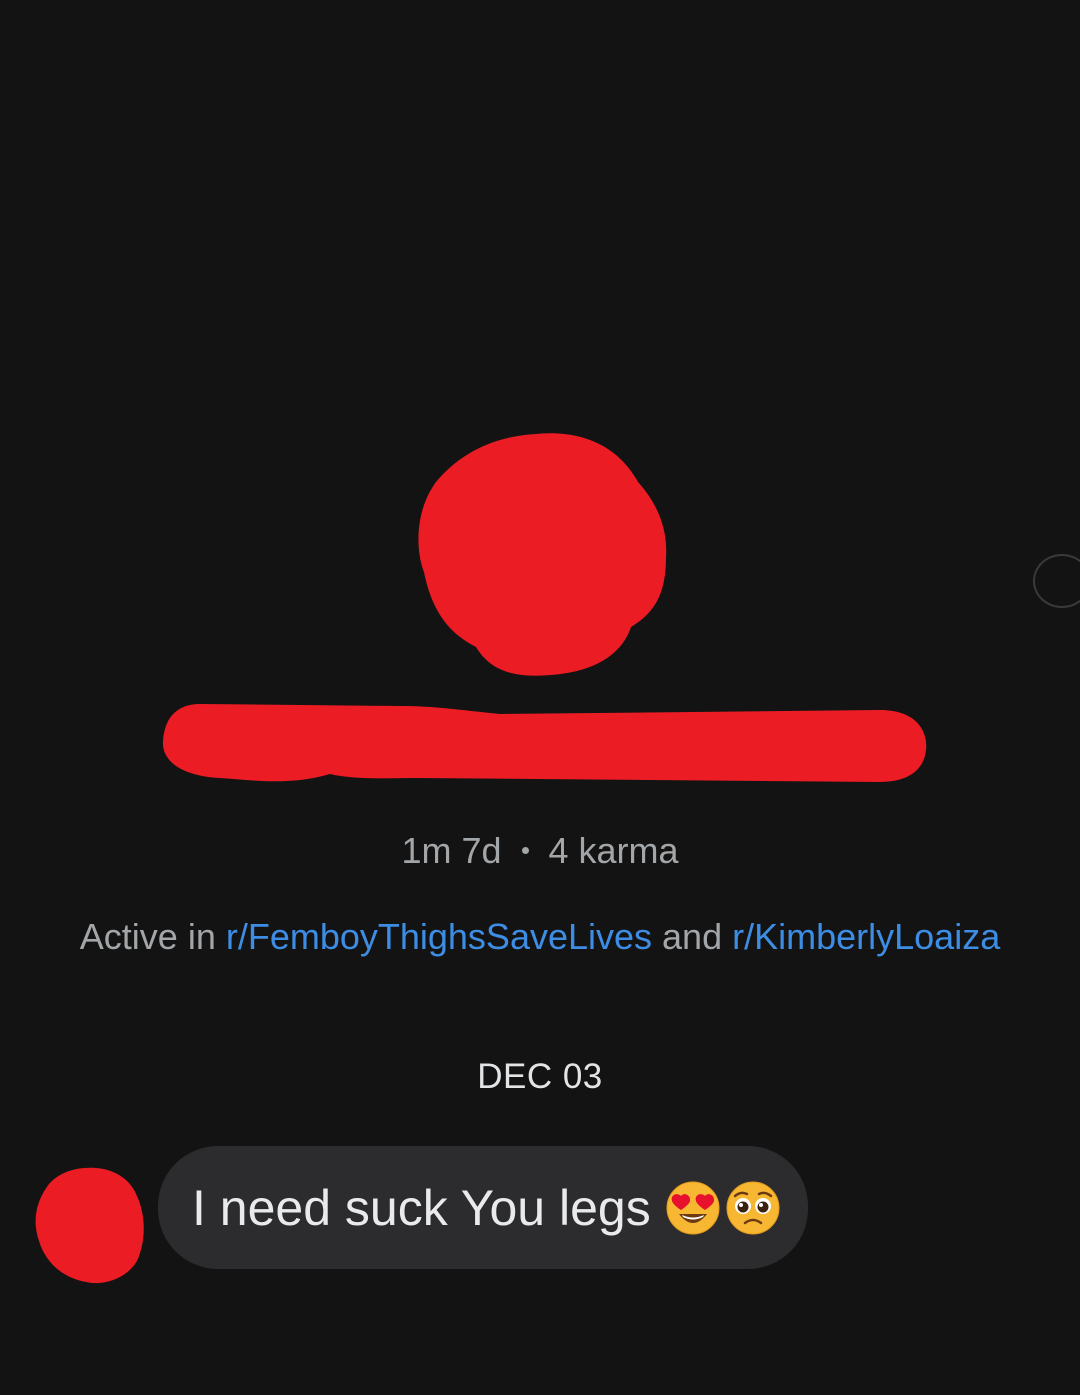 This screenshot has width=1080, height=1395. I want to click on community-link-kimberlyloaiza: r/KimberlyLoaiza, so click(866, 936).